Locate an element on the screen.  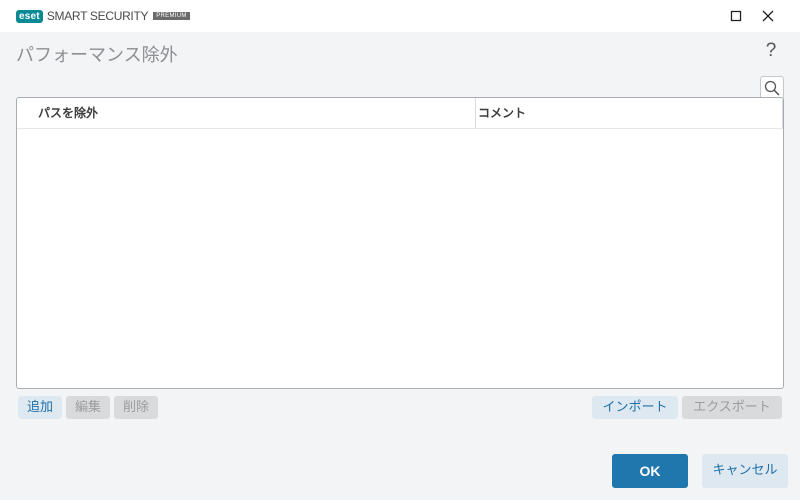
maximize-icon is located at coordinates (736, 16).